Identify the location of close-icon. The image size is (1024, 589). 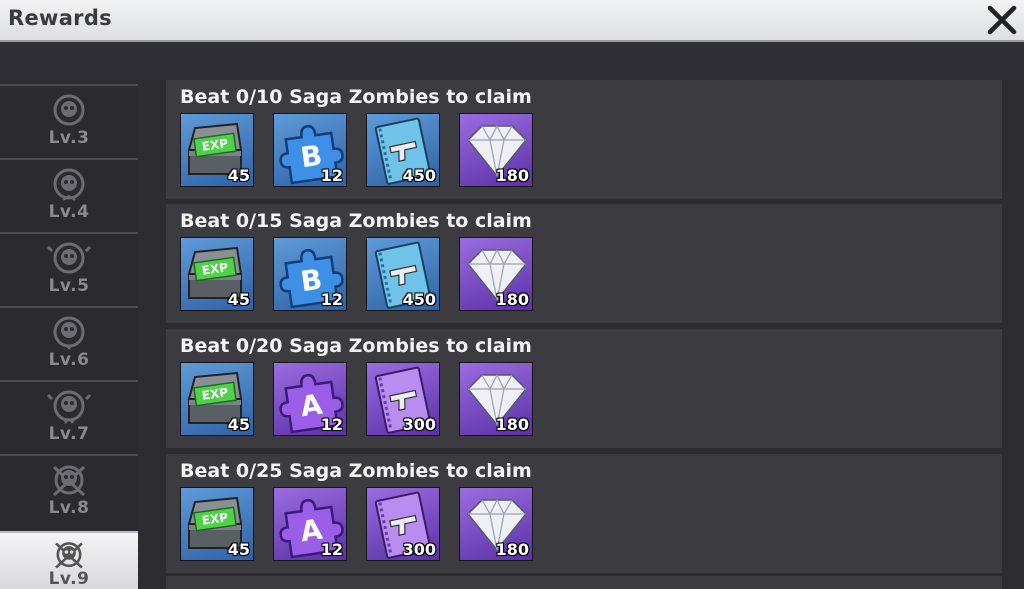
(1002, 20).